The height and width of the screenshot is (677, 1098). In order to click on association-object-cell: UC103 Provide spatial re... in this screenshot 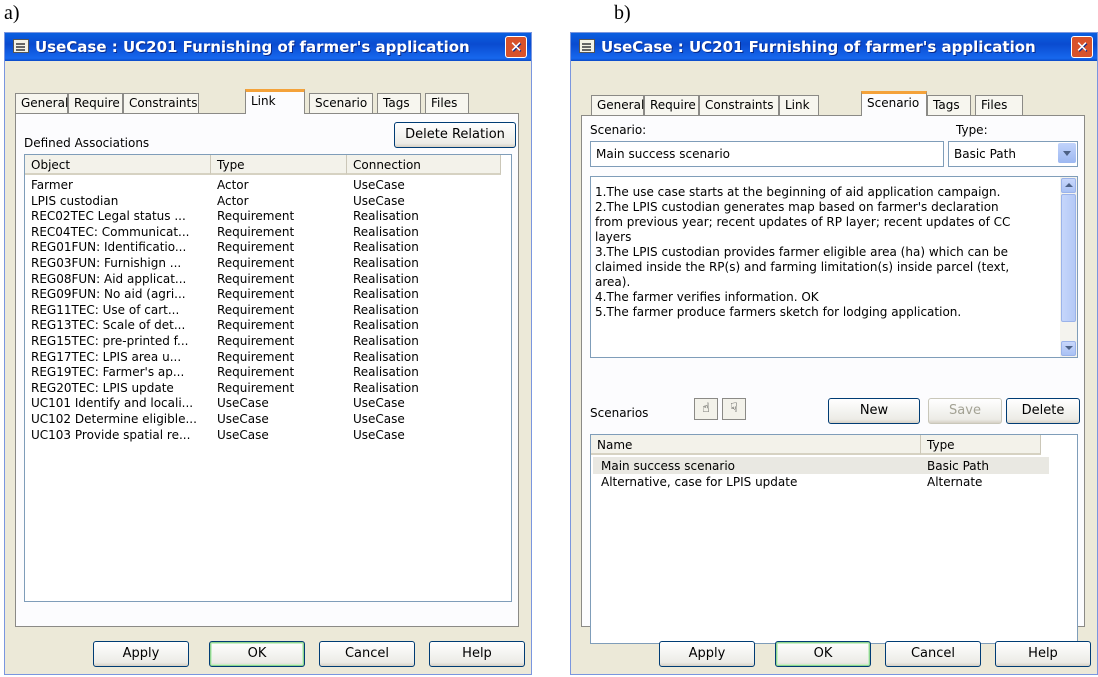, I will do `click(121, 435)`.